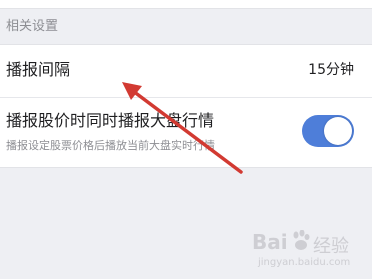 The image size is (372, 279). What do you see at coordinates (110, 145) in the screenshot?
I see `market-broadcast-subtitle: 播报设定股票价格后播放当前大盘实时行情` at bounding box center [110, 145].